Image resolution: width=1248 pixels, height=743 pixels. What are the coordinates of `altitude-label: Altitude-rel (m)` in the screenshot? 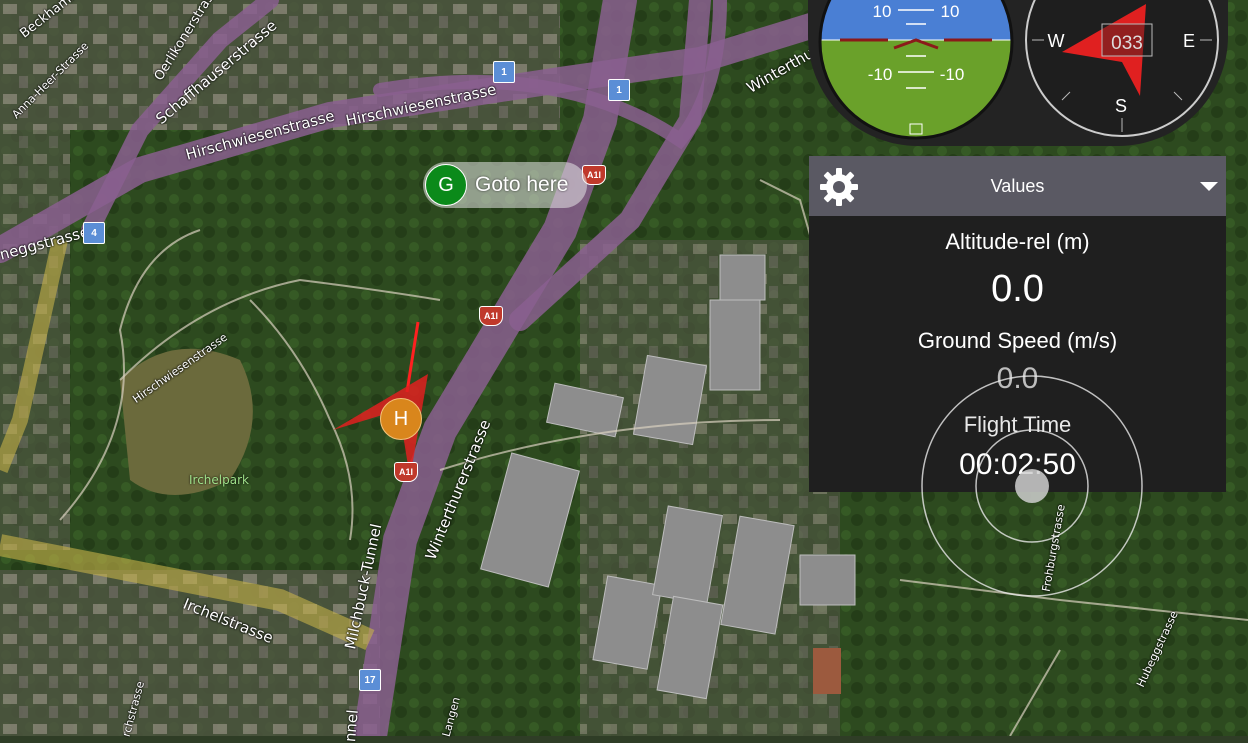 It's located at (1017, 241).